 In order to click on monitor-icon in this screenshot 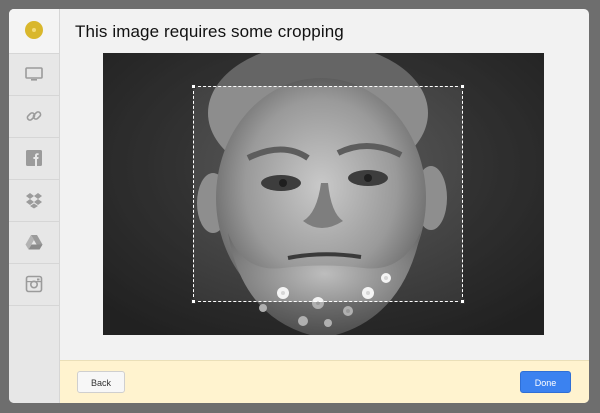, I will do `click(34, 74)`.